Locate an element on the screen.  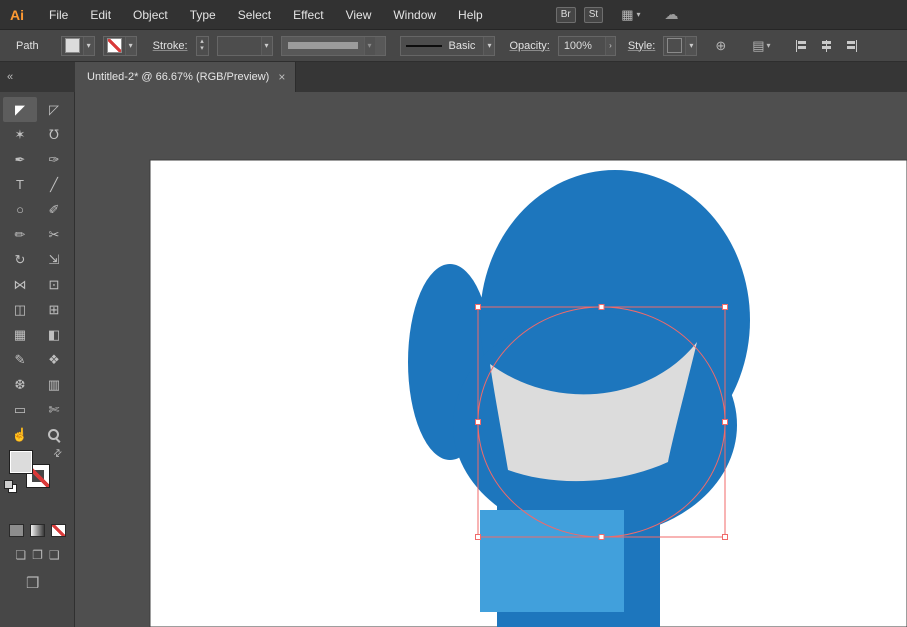
artboard-tool-button: ▭ is located at coordinates (20, 409).